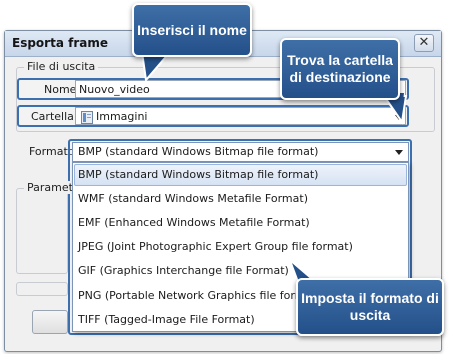 This screenshot has width=449, height=354. I want to click on format-option-wmf: WMF (standard Windows Metafile Format), so click(193, 198).